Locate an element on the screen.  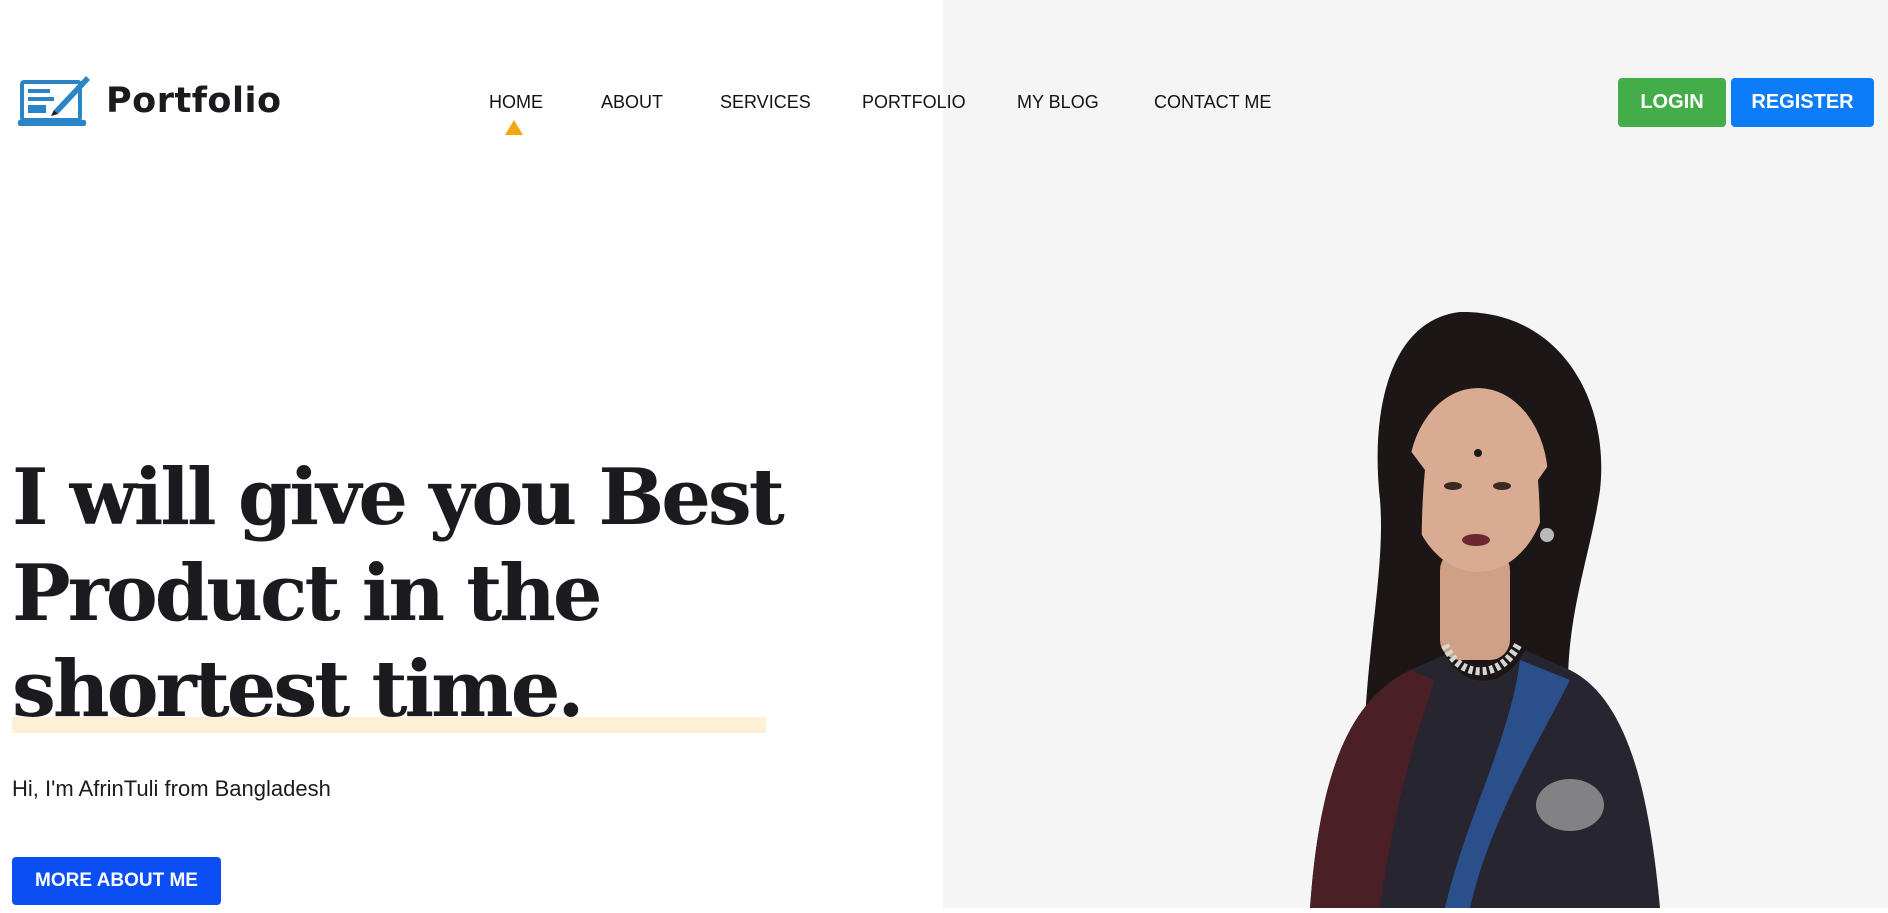
brand-logo: Portfolio is located at coordinates (150, 101).